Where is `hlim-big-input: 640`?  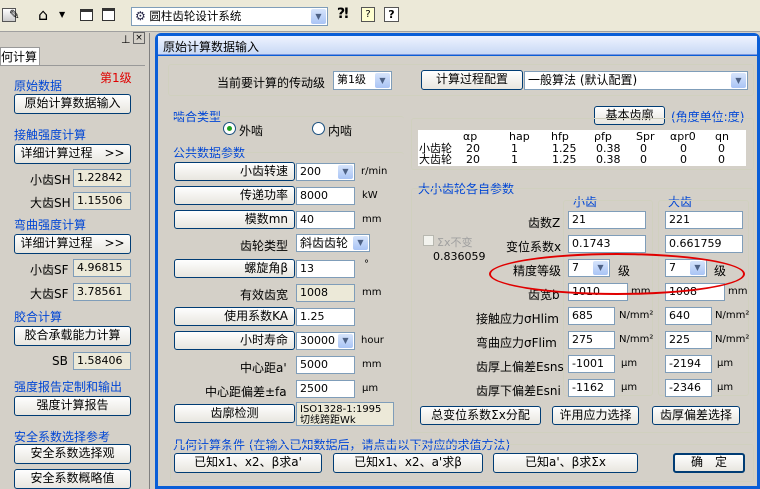
hlim-big-input: 640 is located at coordinates (688, 316).